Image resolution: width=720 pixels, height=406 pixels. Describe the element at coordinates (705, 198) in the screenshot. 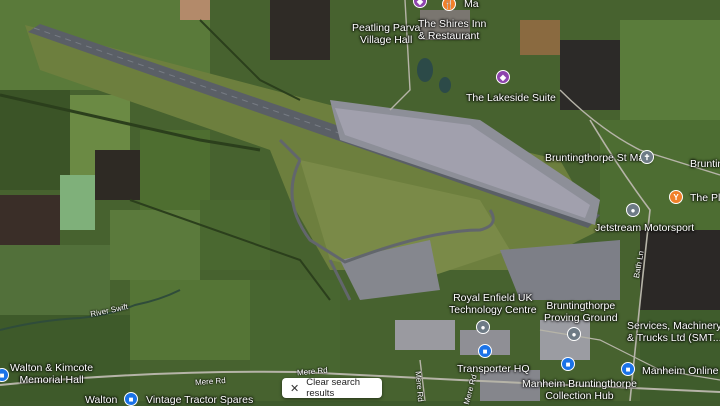

I see `place-label-the-plough: The Plou` at that location.